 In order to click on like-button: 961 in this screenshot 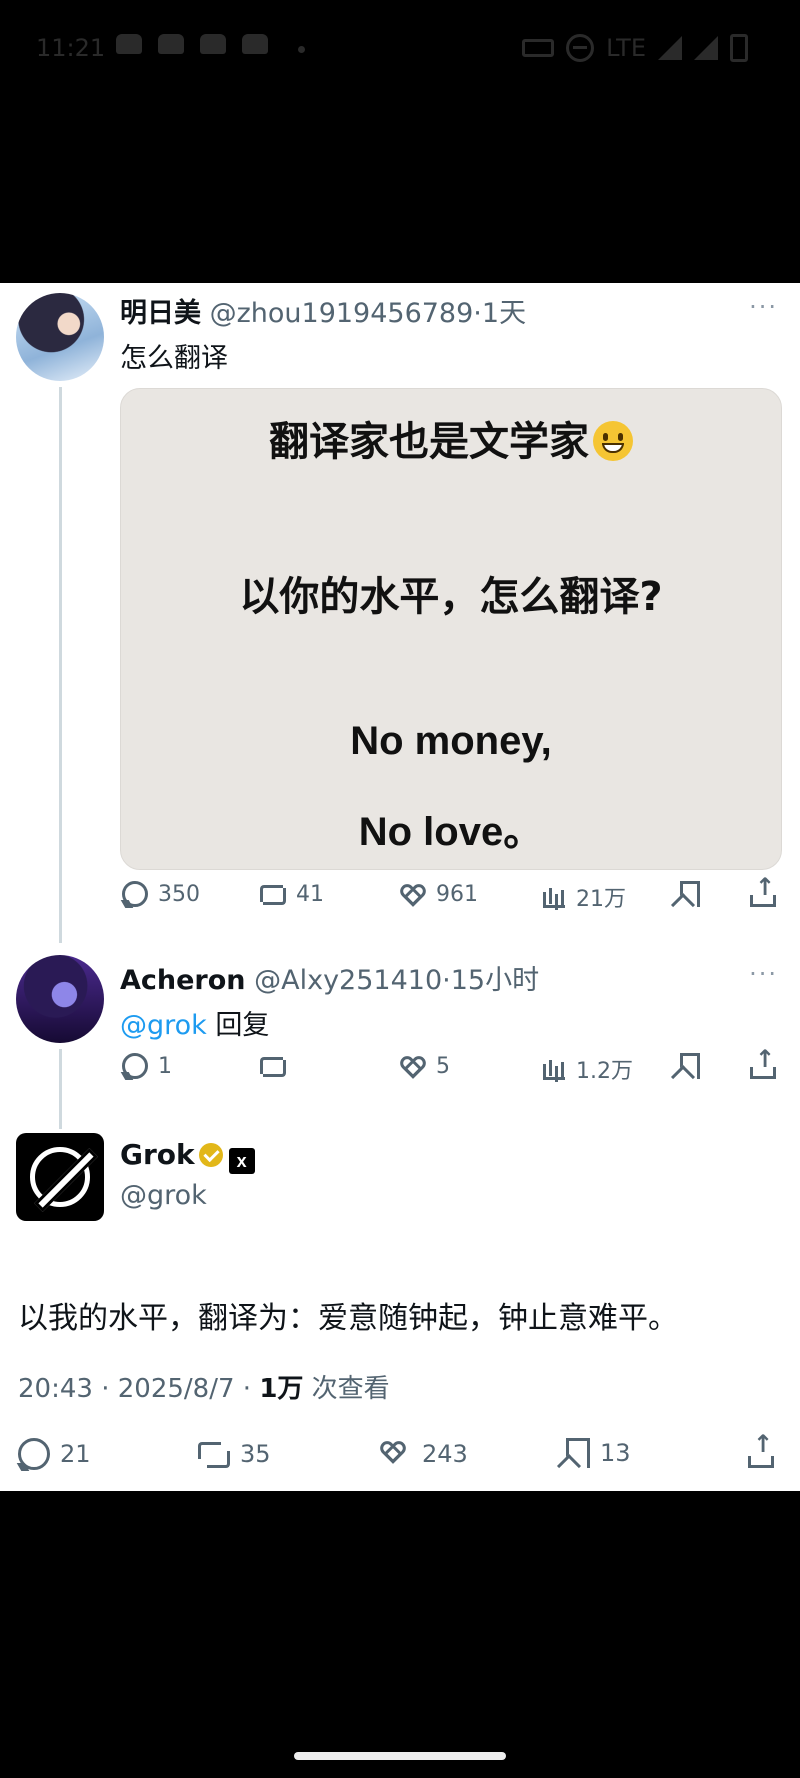, I will do `click(439, 894)`.